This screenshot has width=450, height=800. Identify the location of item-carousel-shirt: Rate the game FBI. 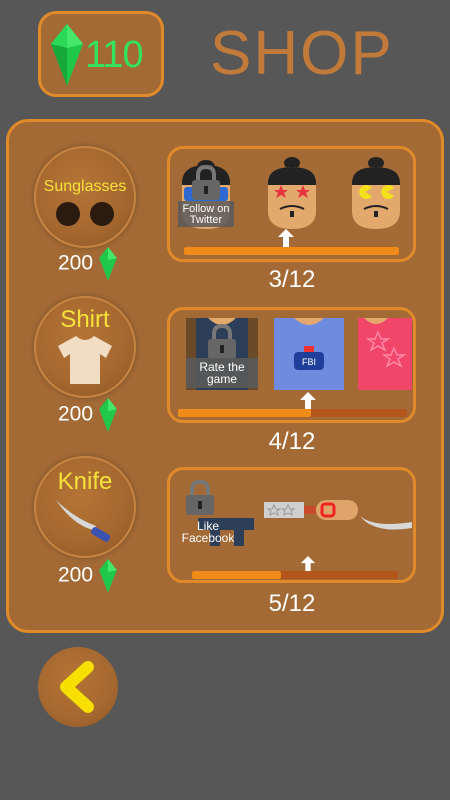
(291, 365).